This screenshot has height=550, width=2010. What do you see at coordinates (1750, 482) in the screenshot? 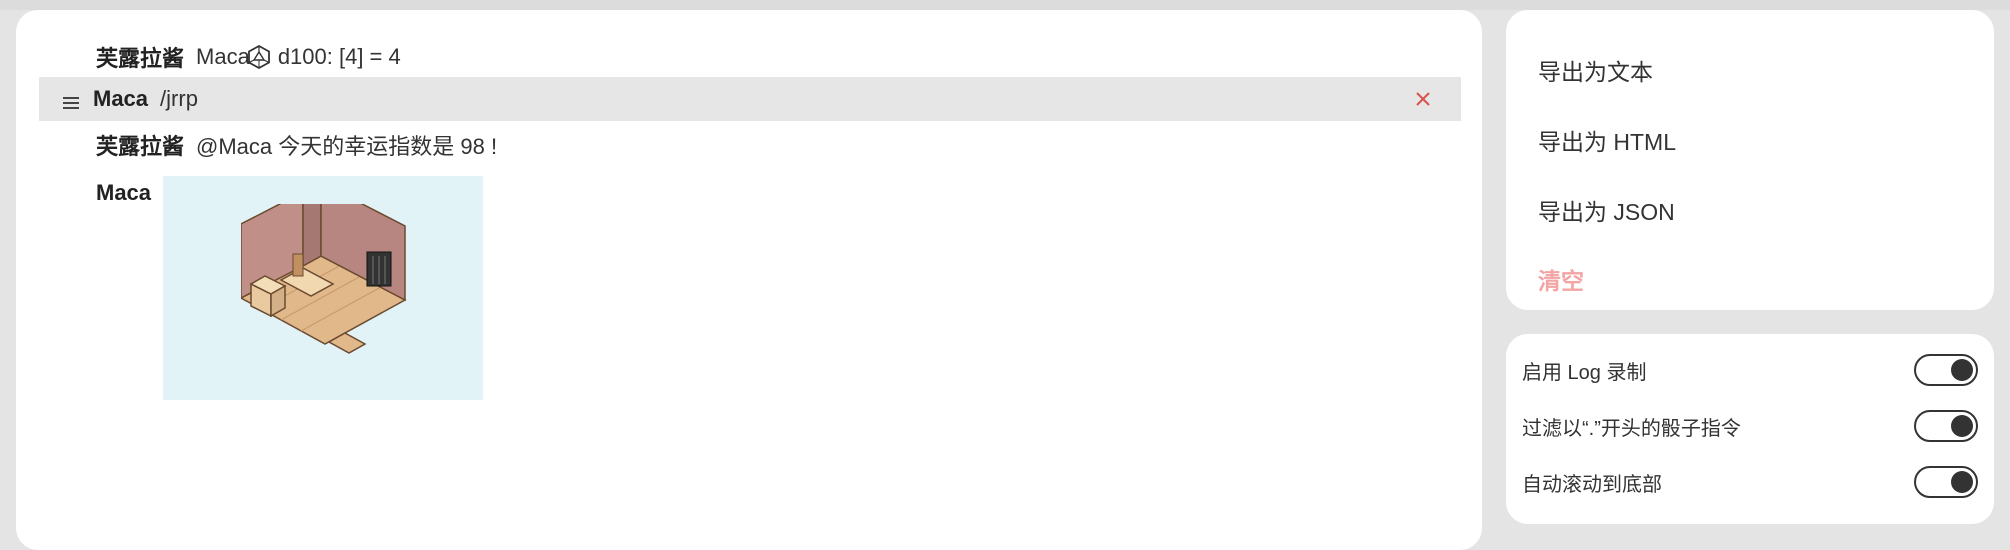
I see `setting-row-auto-scroll: 自动滚动到底部` at bounding box center [1750, 482].